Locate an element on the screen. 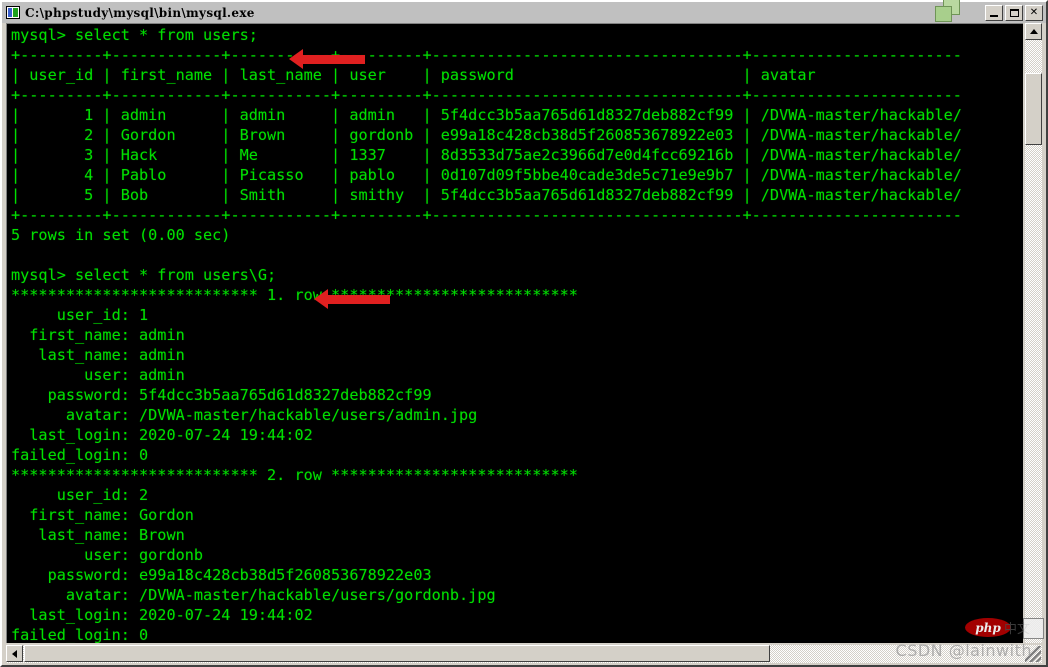 This screenshot has width=1048, height=667. vertical-scroll-thumb is located at coordinates (1033, 109).